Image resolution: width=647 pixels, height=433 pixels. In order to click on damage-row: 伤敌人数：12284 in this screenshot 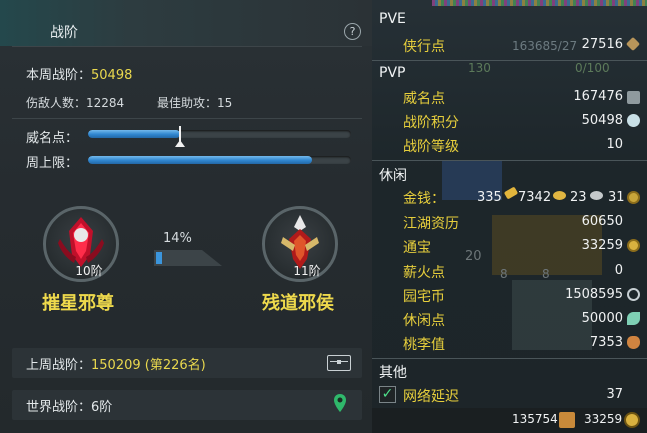, I will do `click(75, 102)`.